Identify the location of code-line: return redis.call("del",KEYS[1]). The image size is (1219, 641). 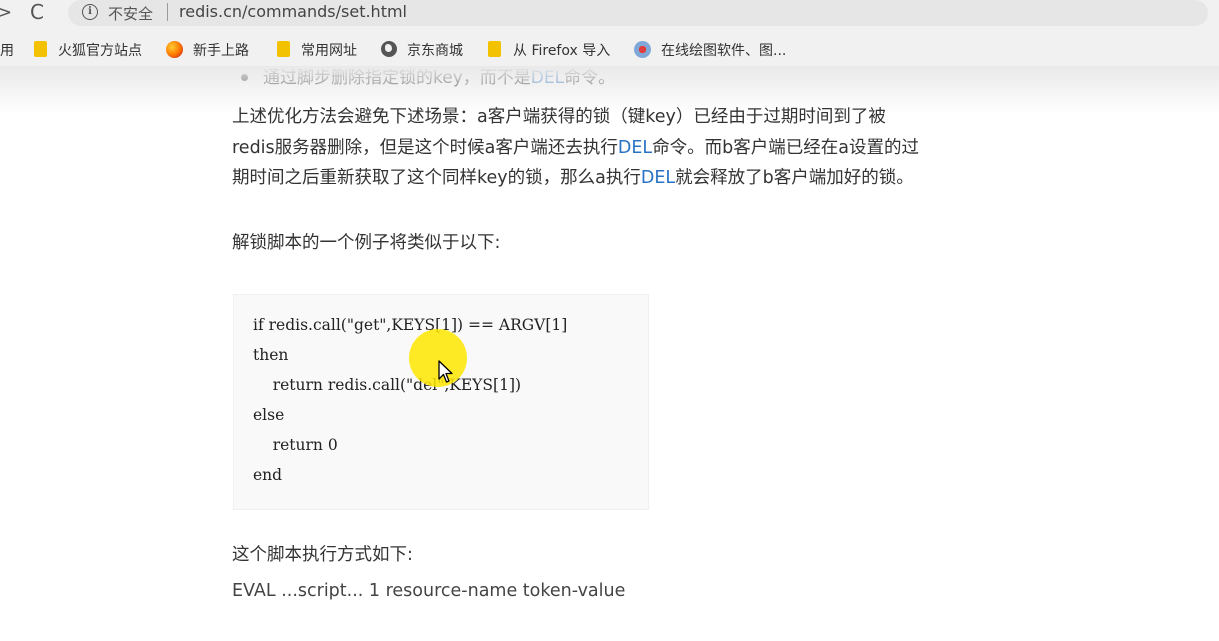
(387, 385).